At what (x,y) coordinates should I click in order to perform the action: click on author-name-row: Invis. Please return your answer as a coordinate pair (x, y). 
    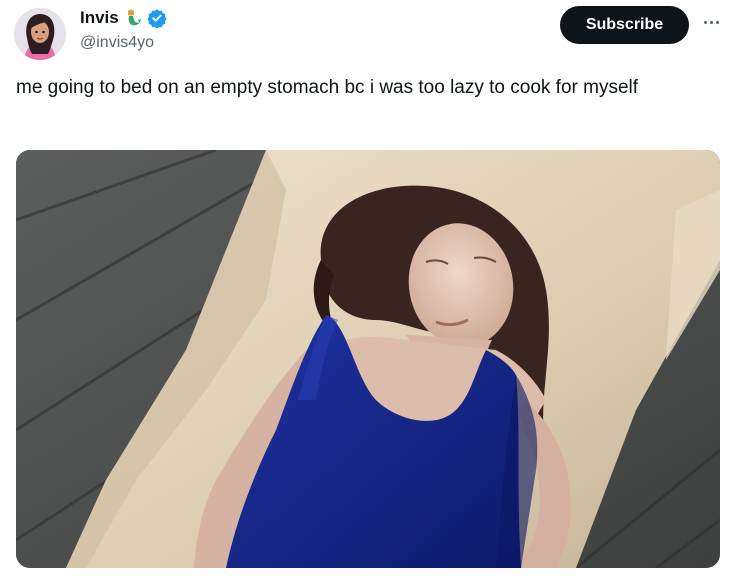
    Looking at the image, I should click on (123, 18).